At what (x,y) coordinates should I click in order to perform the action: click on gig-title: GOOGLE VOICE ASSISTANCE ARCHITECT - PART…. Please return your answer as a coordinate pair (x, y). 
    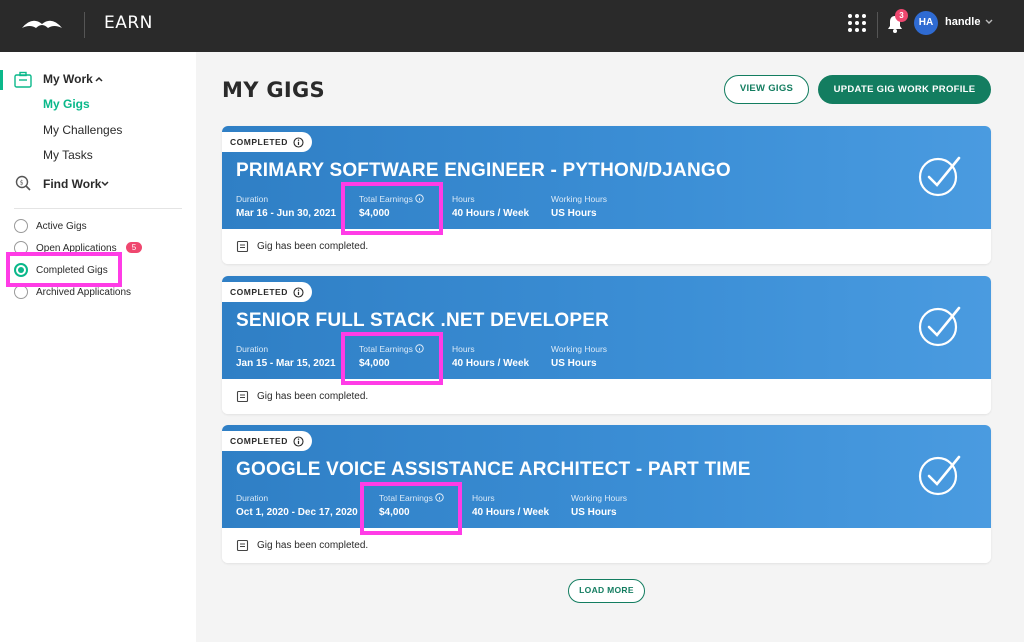
    Looking at the image, I should click on (493, 470).